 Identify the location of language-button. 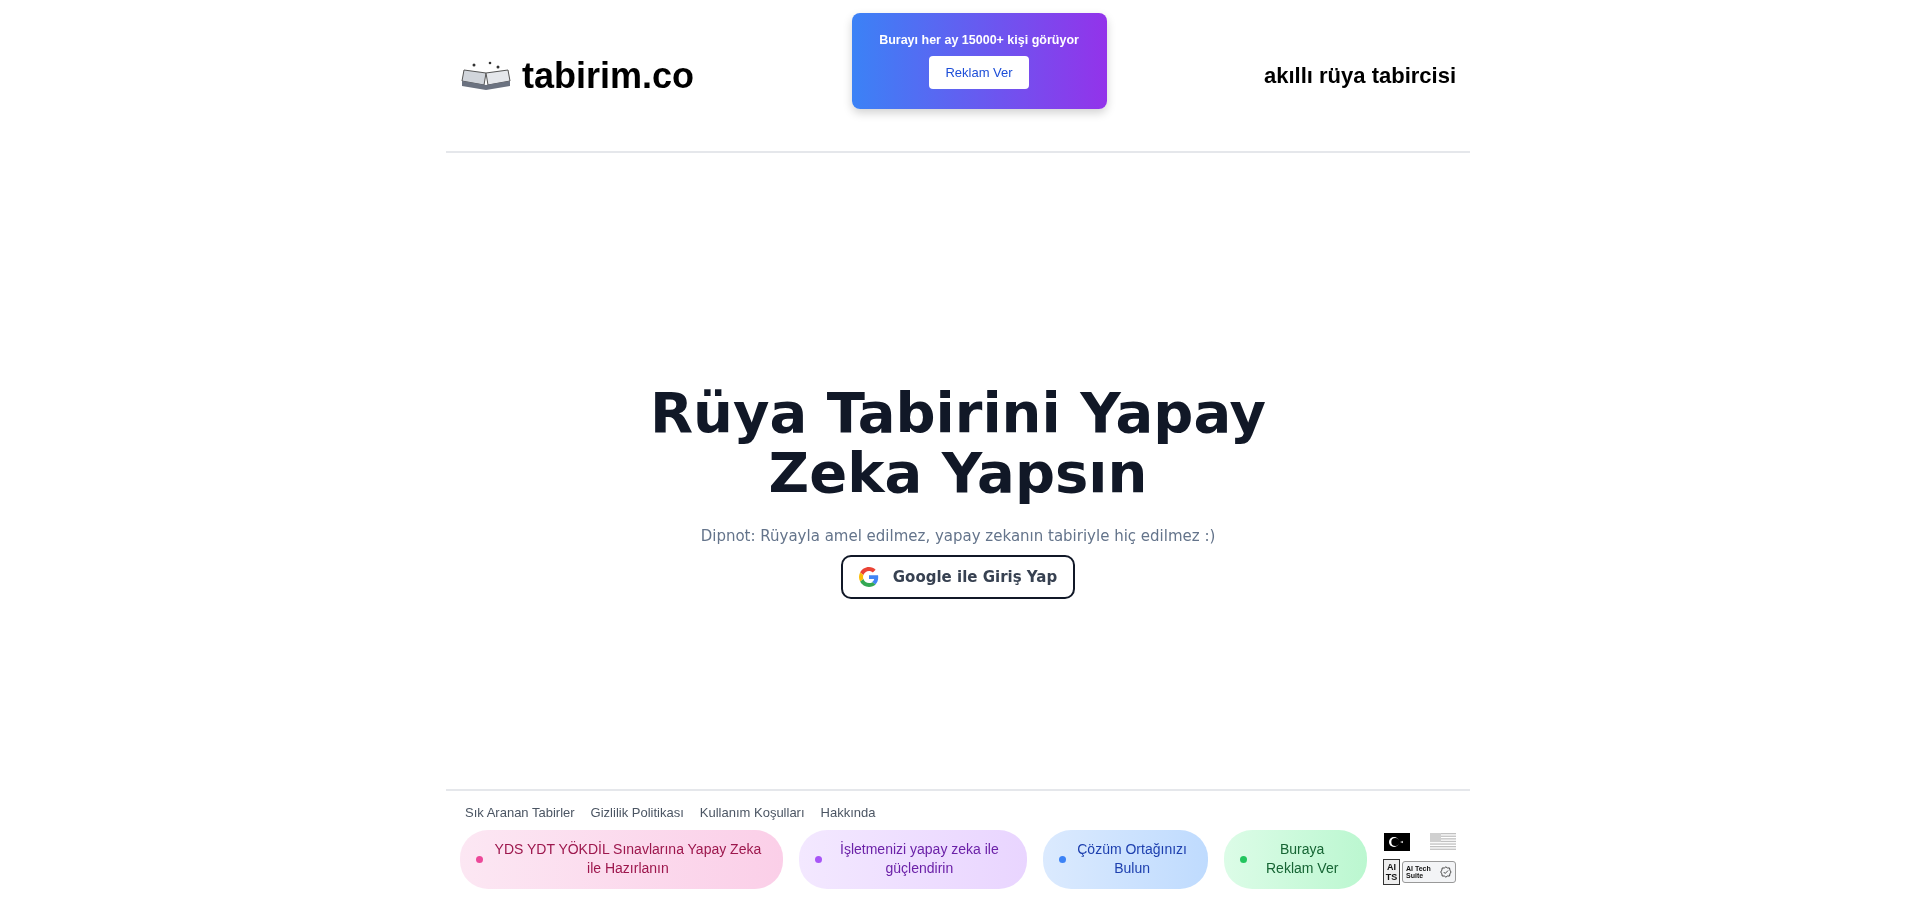
(1396, 842).